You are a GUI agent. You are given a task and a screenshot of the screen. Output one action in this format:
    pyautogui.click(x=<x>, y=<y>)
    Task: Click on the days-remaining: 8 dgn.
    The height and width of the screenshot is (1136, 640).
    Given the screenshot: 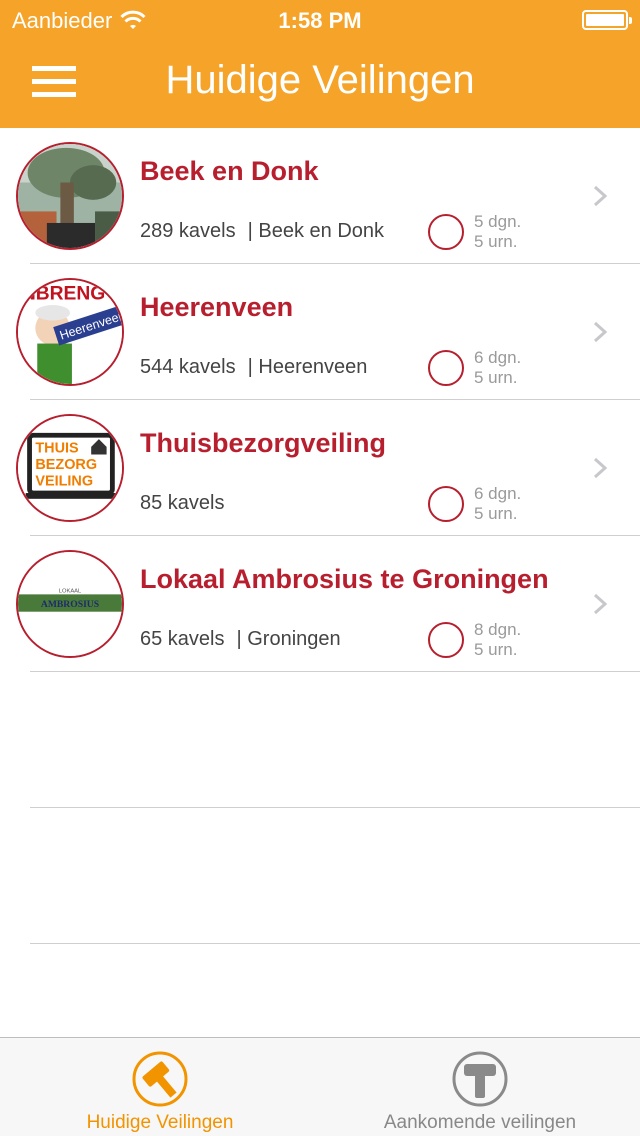 What is the action you would take?
    pyautogui.click(x=498, y=629)
    